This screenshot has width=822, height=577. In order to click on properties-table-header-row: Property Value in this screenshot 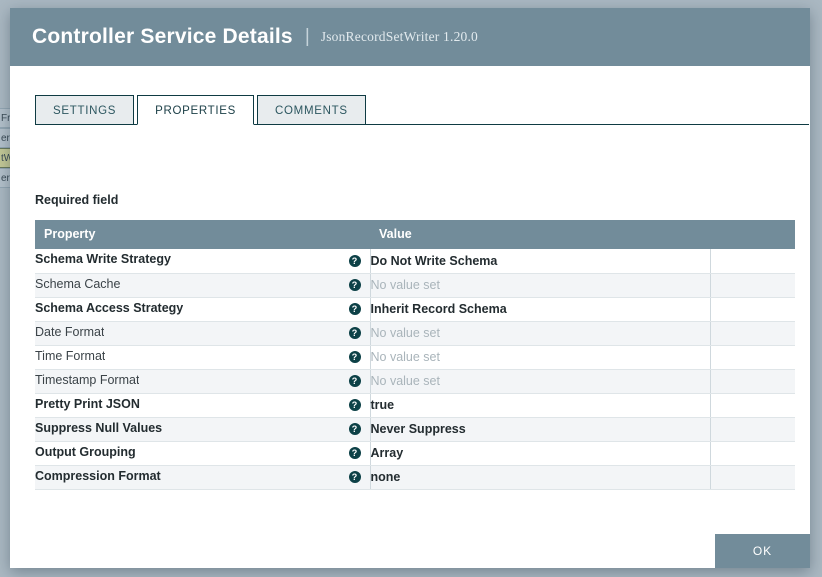, I will do `click(415, 234)`.